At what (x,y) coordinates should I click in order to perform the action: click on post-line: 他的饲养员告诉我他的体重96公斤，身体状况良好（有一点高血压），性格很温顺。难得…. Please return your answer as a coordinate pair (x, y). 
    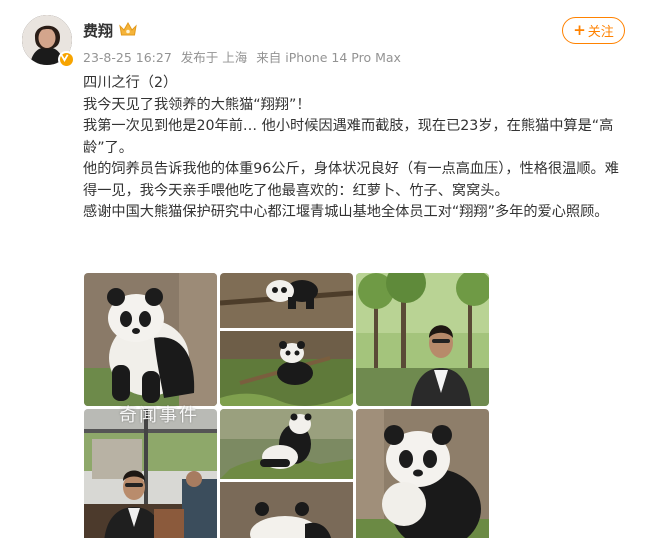
    Looking at the image, I should click on (351, 180).